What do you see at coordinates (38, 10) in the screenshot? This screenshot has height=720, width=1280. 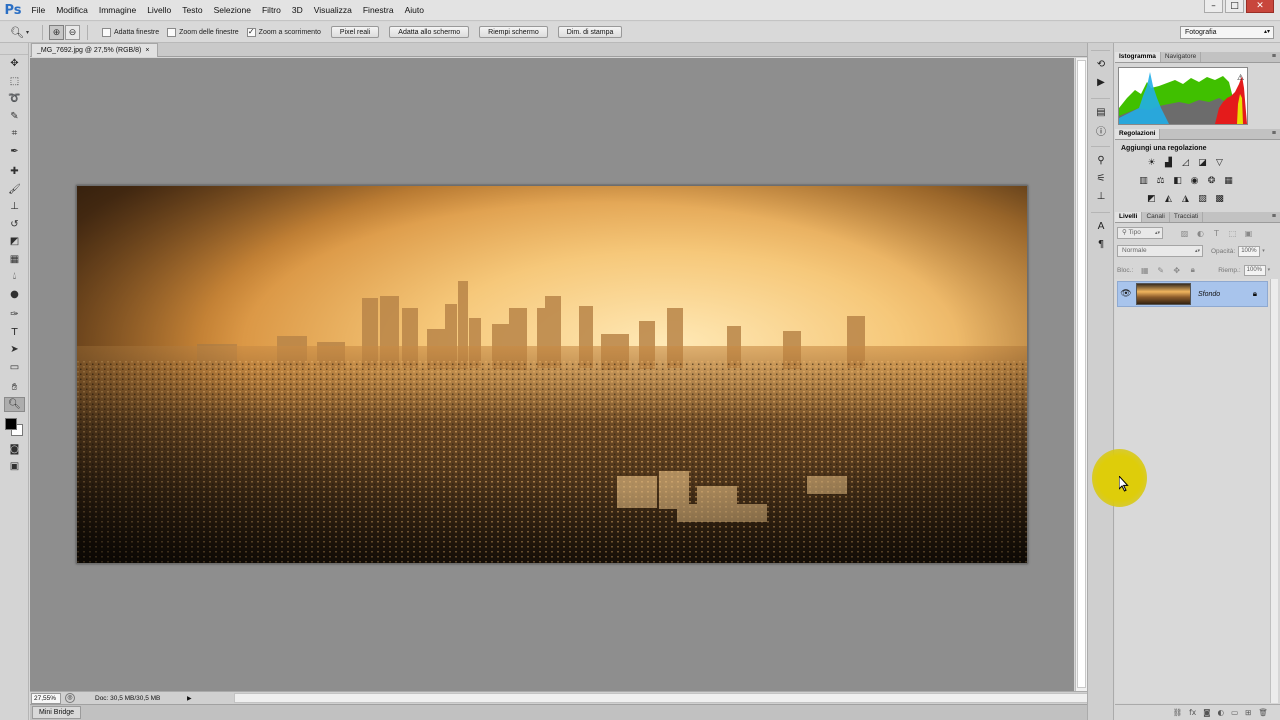 I see `menu-file: File` at bounding box center [38, 10].